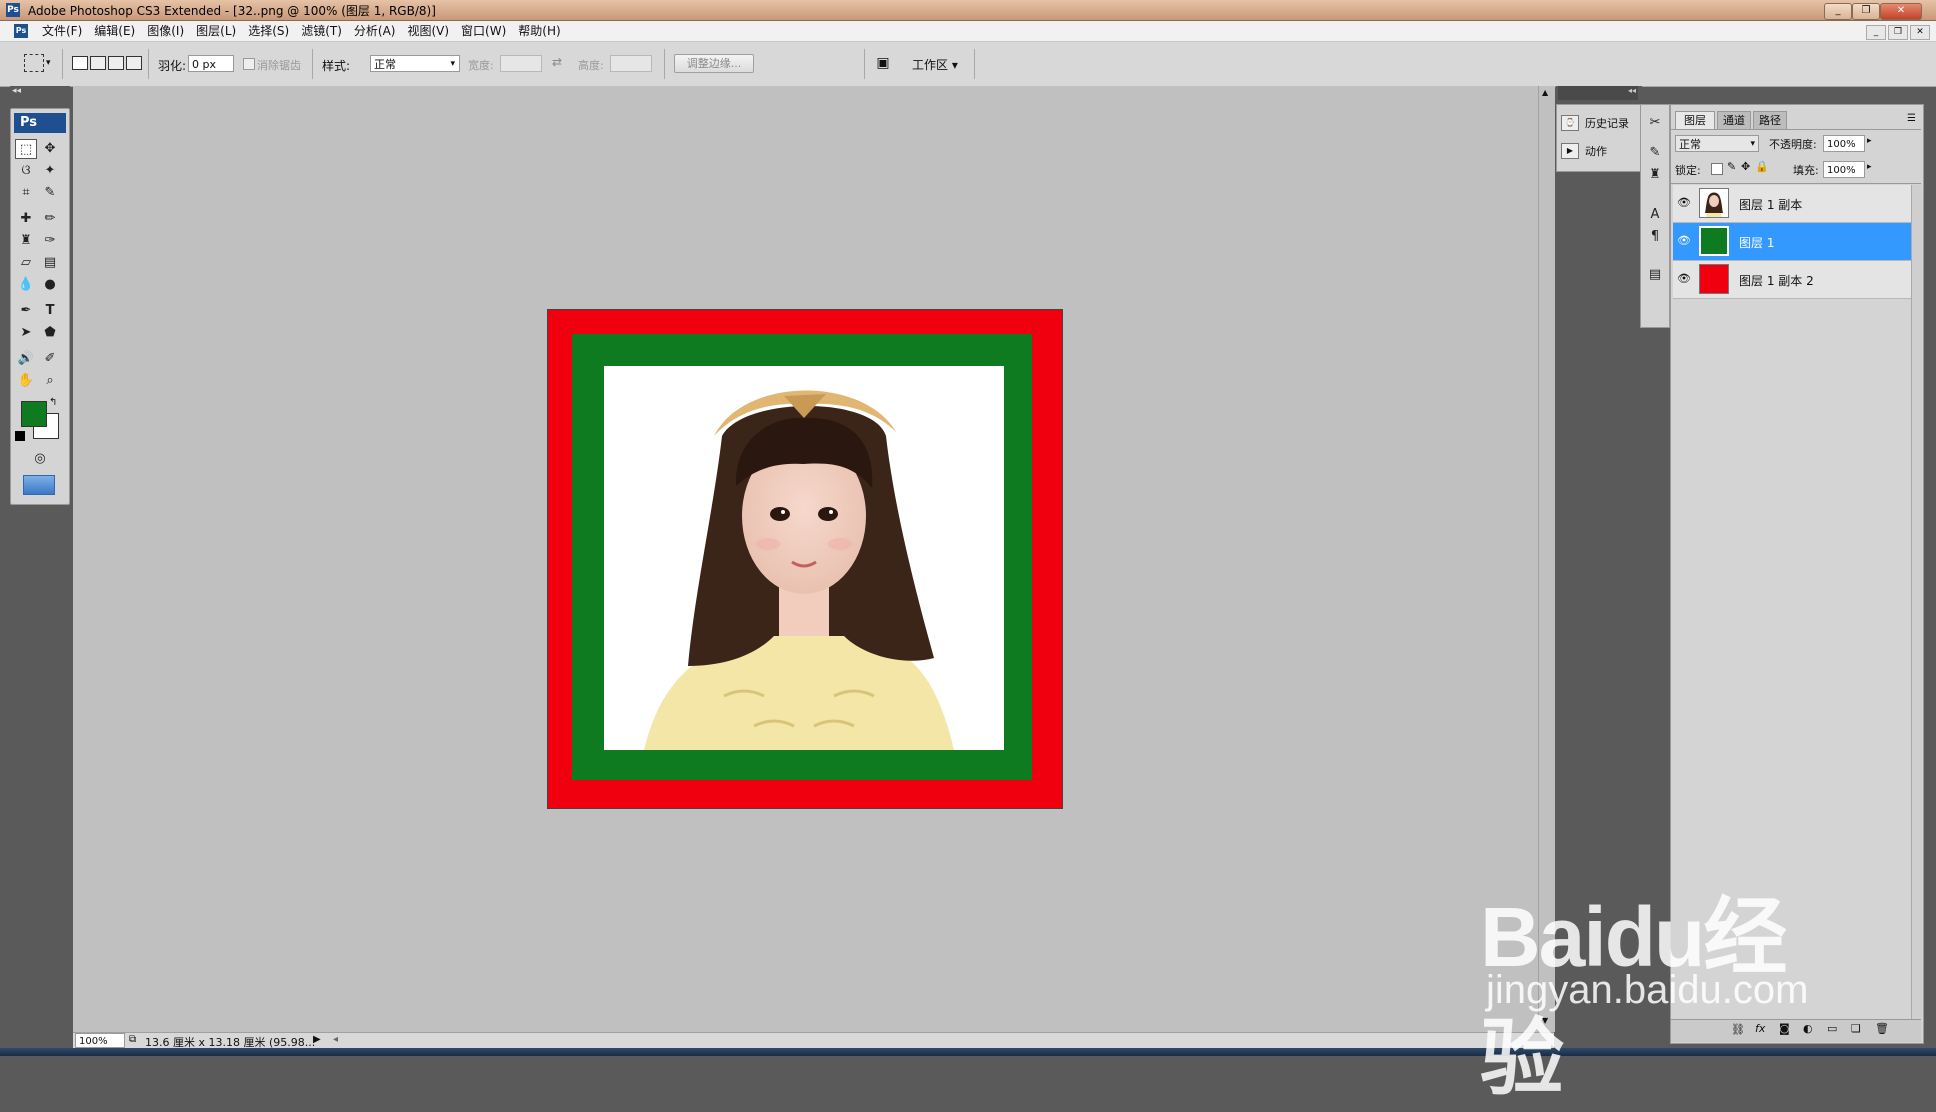  Describe the element at coordinates (268, 31) in the screenshot. I see `menu-select: 选择(S)` at that location.